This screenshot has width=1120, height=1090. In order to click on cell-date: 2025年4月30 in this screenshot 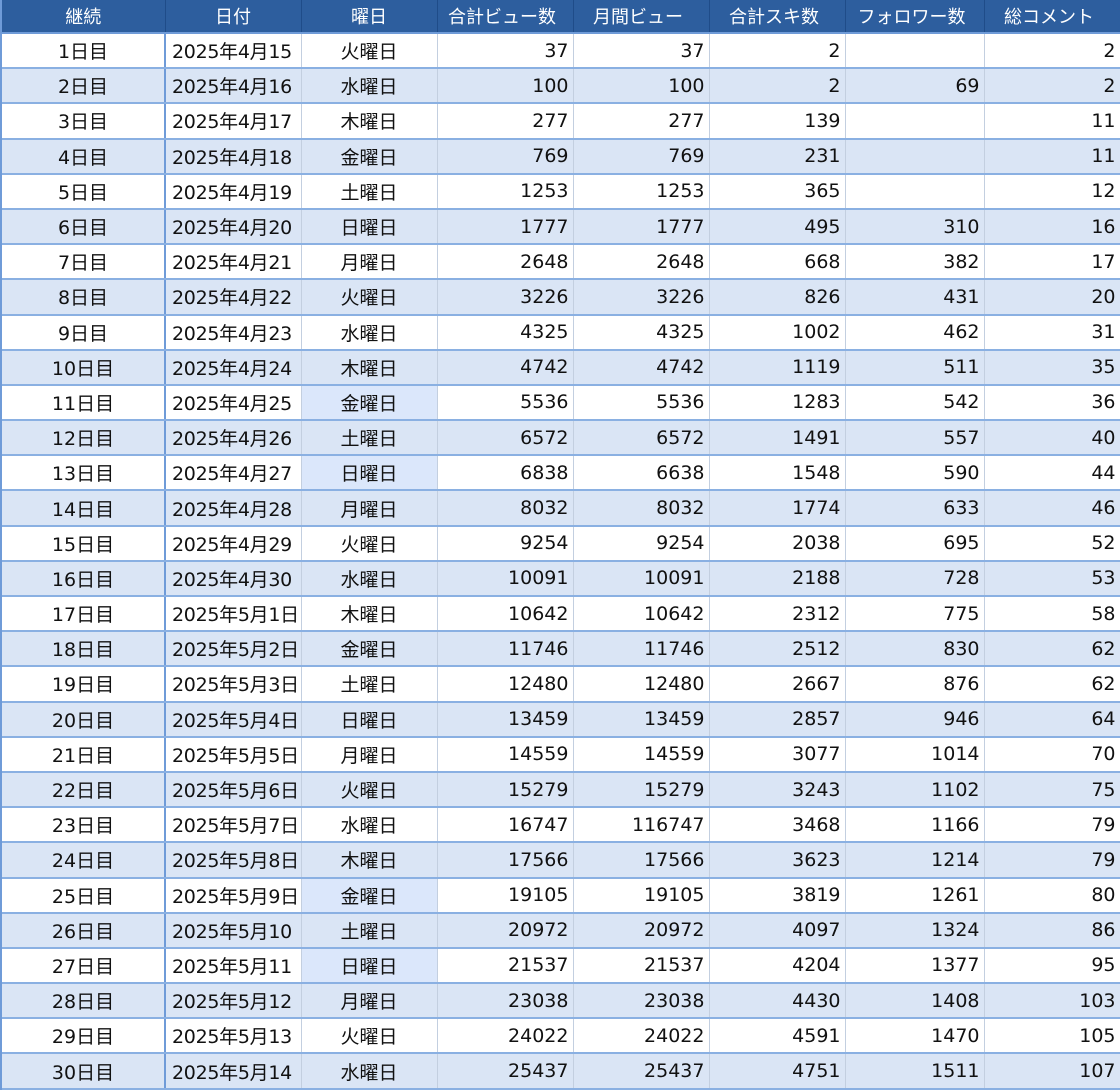, I will do `click(233, 579)`.